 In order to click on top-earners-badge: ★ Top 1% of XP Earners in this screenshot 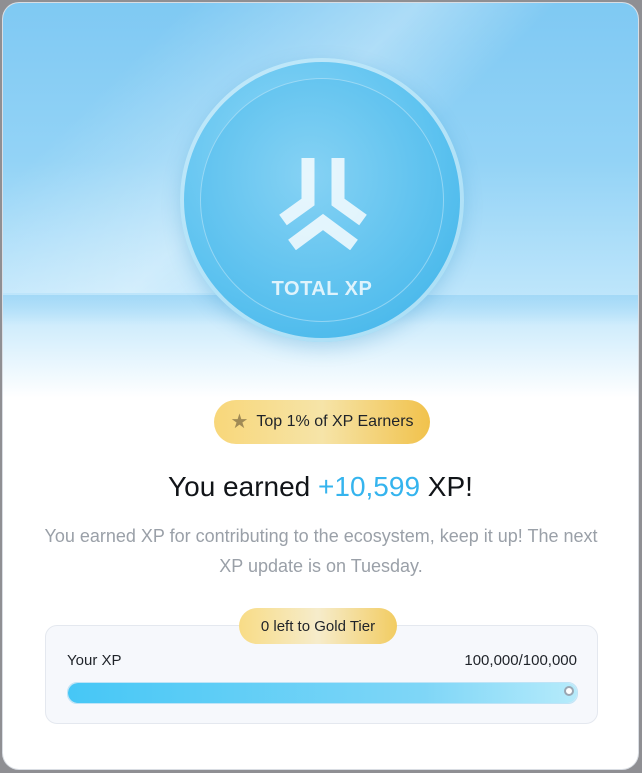, I will do `click(322, 422)`.